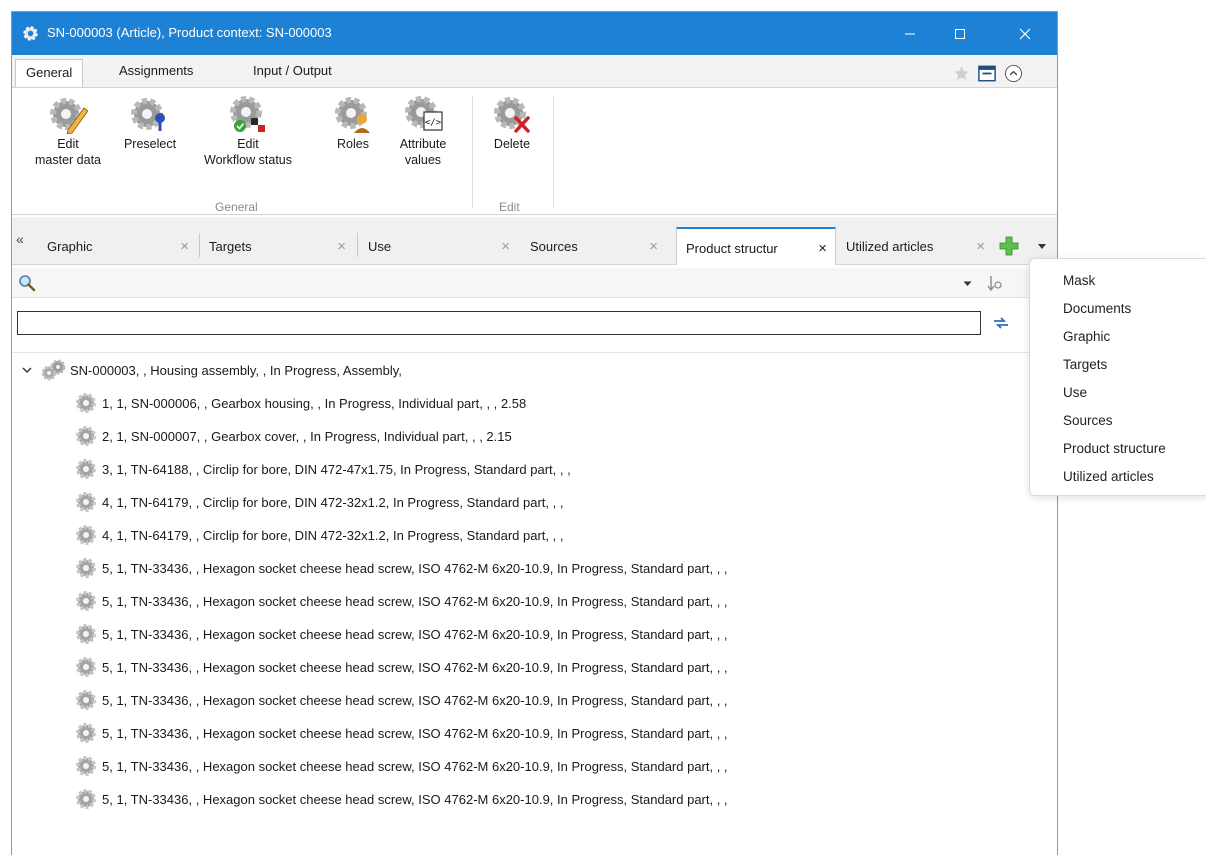  I want to click on gear-delete-icon, so click(512, 115).